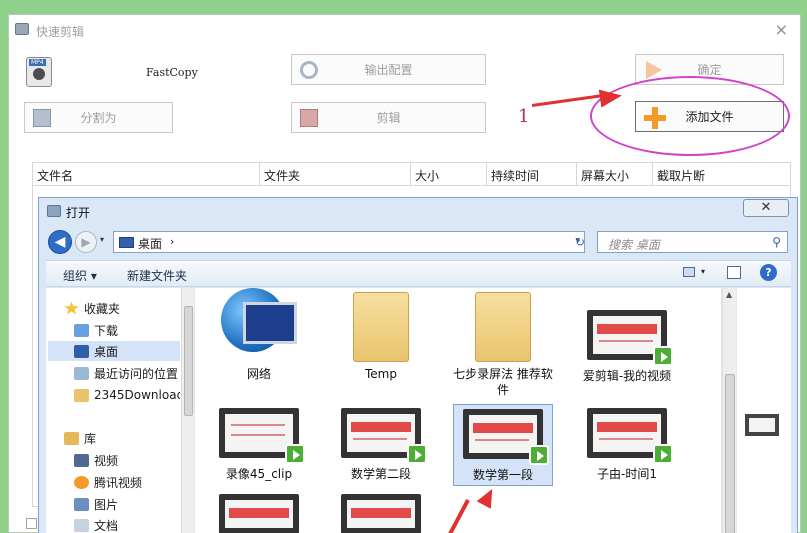  What do you see at coordinates (335, 174) in the screenshot?
I see `column-header-folder: 文件夹` at bounding box center [335, 174].